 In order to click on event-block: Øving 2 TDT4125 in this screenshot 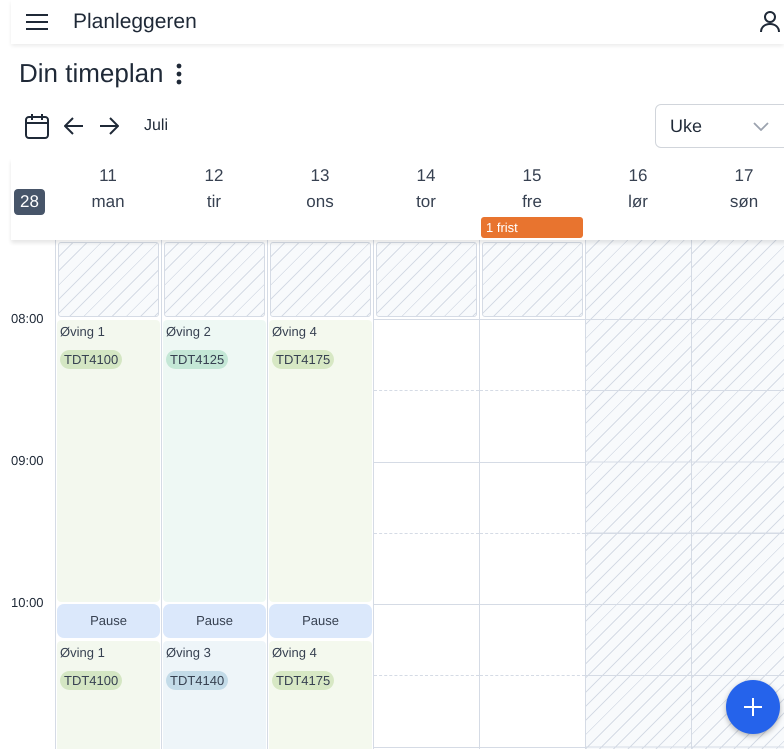, I will do `click(214, 461)`.